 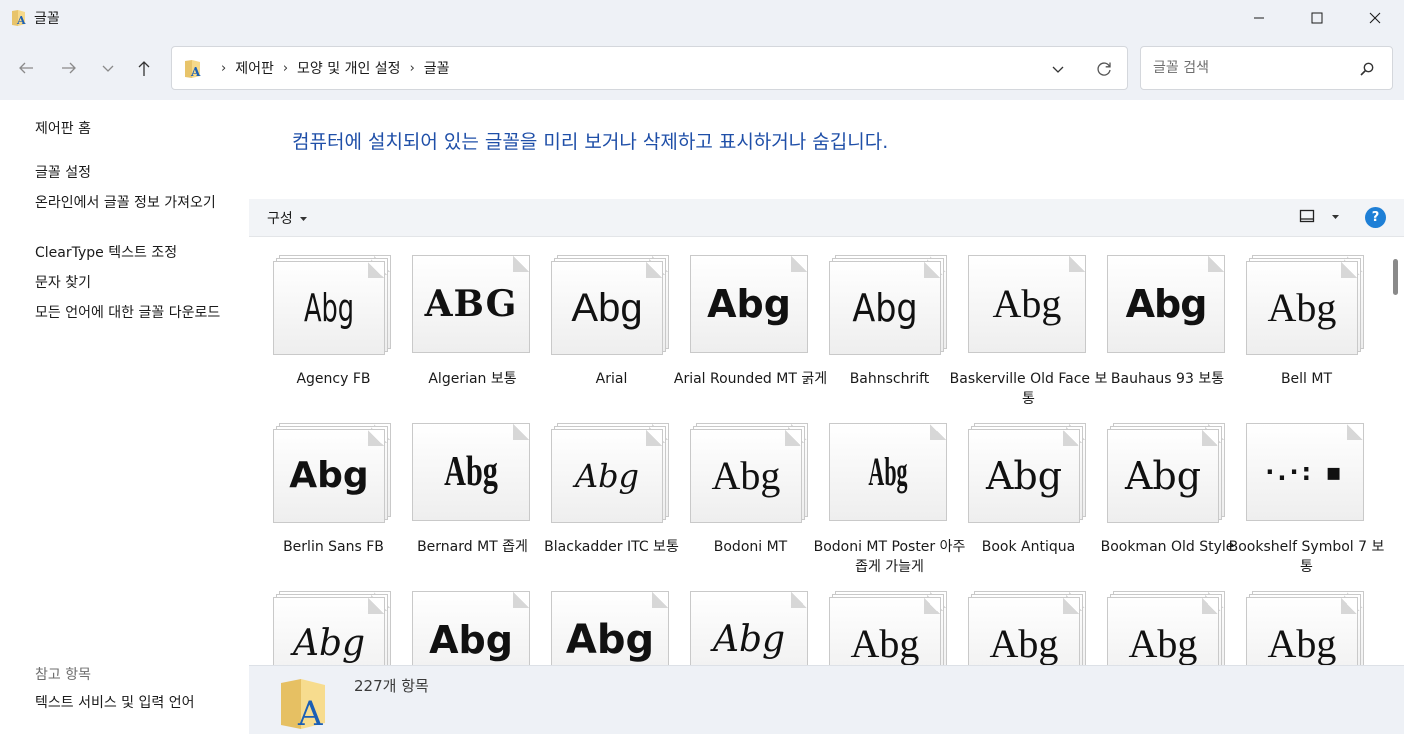 I want to click on font-item: Abg Bauhaus 93 보통, so click(x=1155, y=317).